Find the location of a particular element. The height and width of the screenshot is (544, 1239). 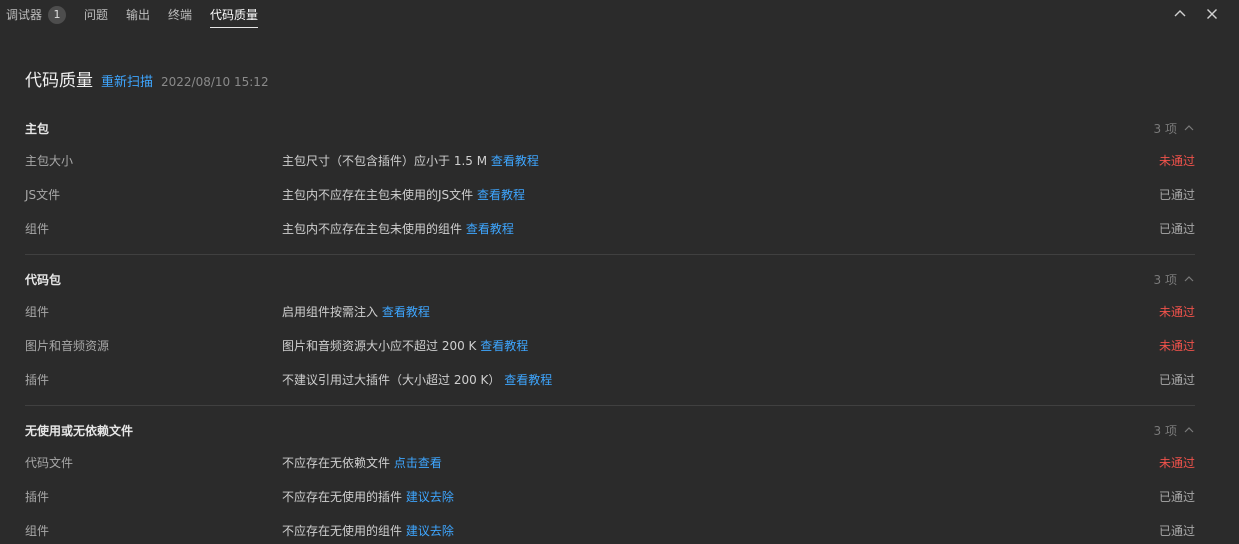

close-icon is located at coordinates (1212, 14).